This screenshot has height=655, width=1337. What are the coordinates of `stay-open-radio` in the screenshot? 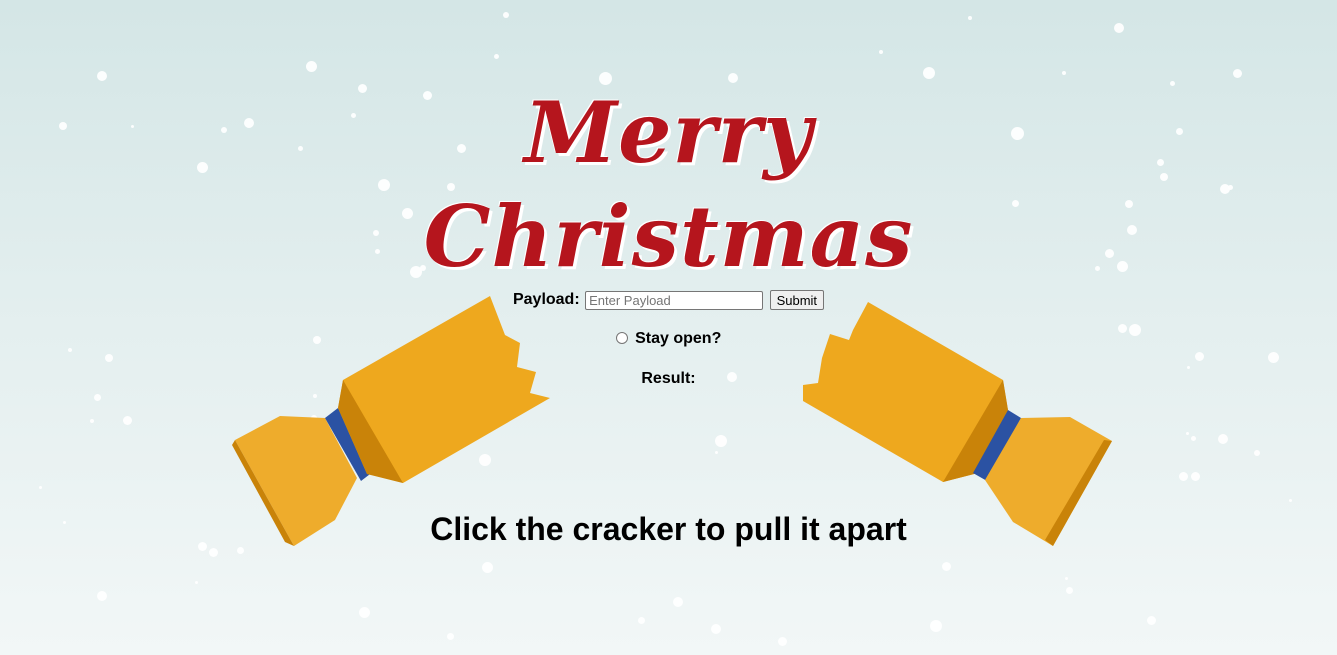 It's located at (621, 338).